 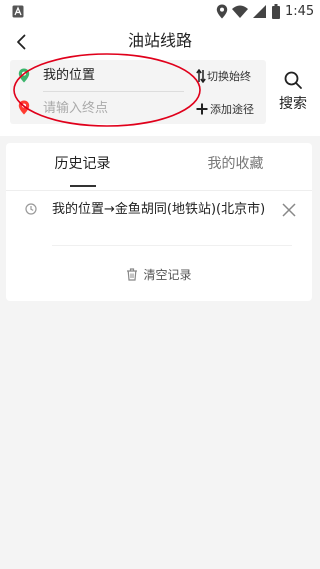 I want to click on annotation-ellipse, so click(x=107, y=90).